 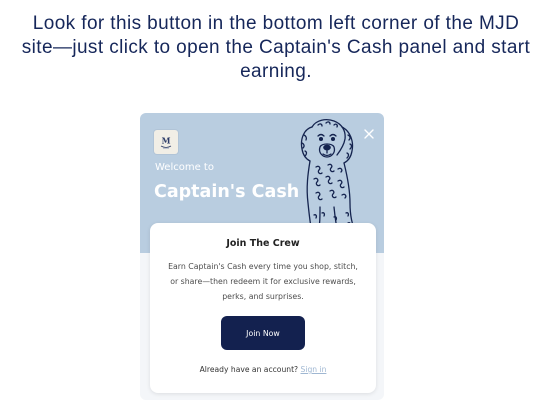 What do you see at coordinates (329, 176) in the screenshot?
I see `dog-illustration-icon` at bounding box center [329, 176].